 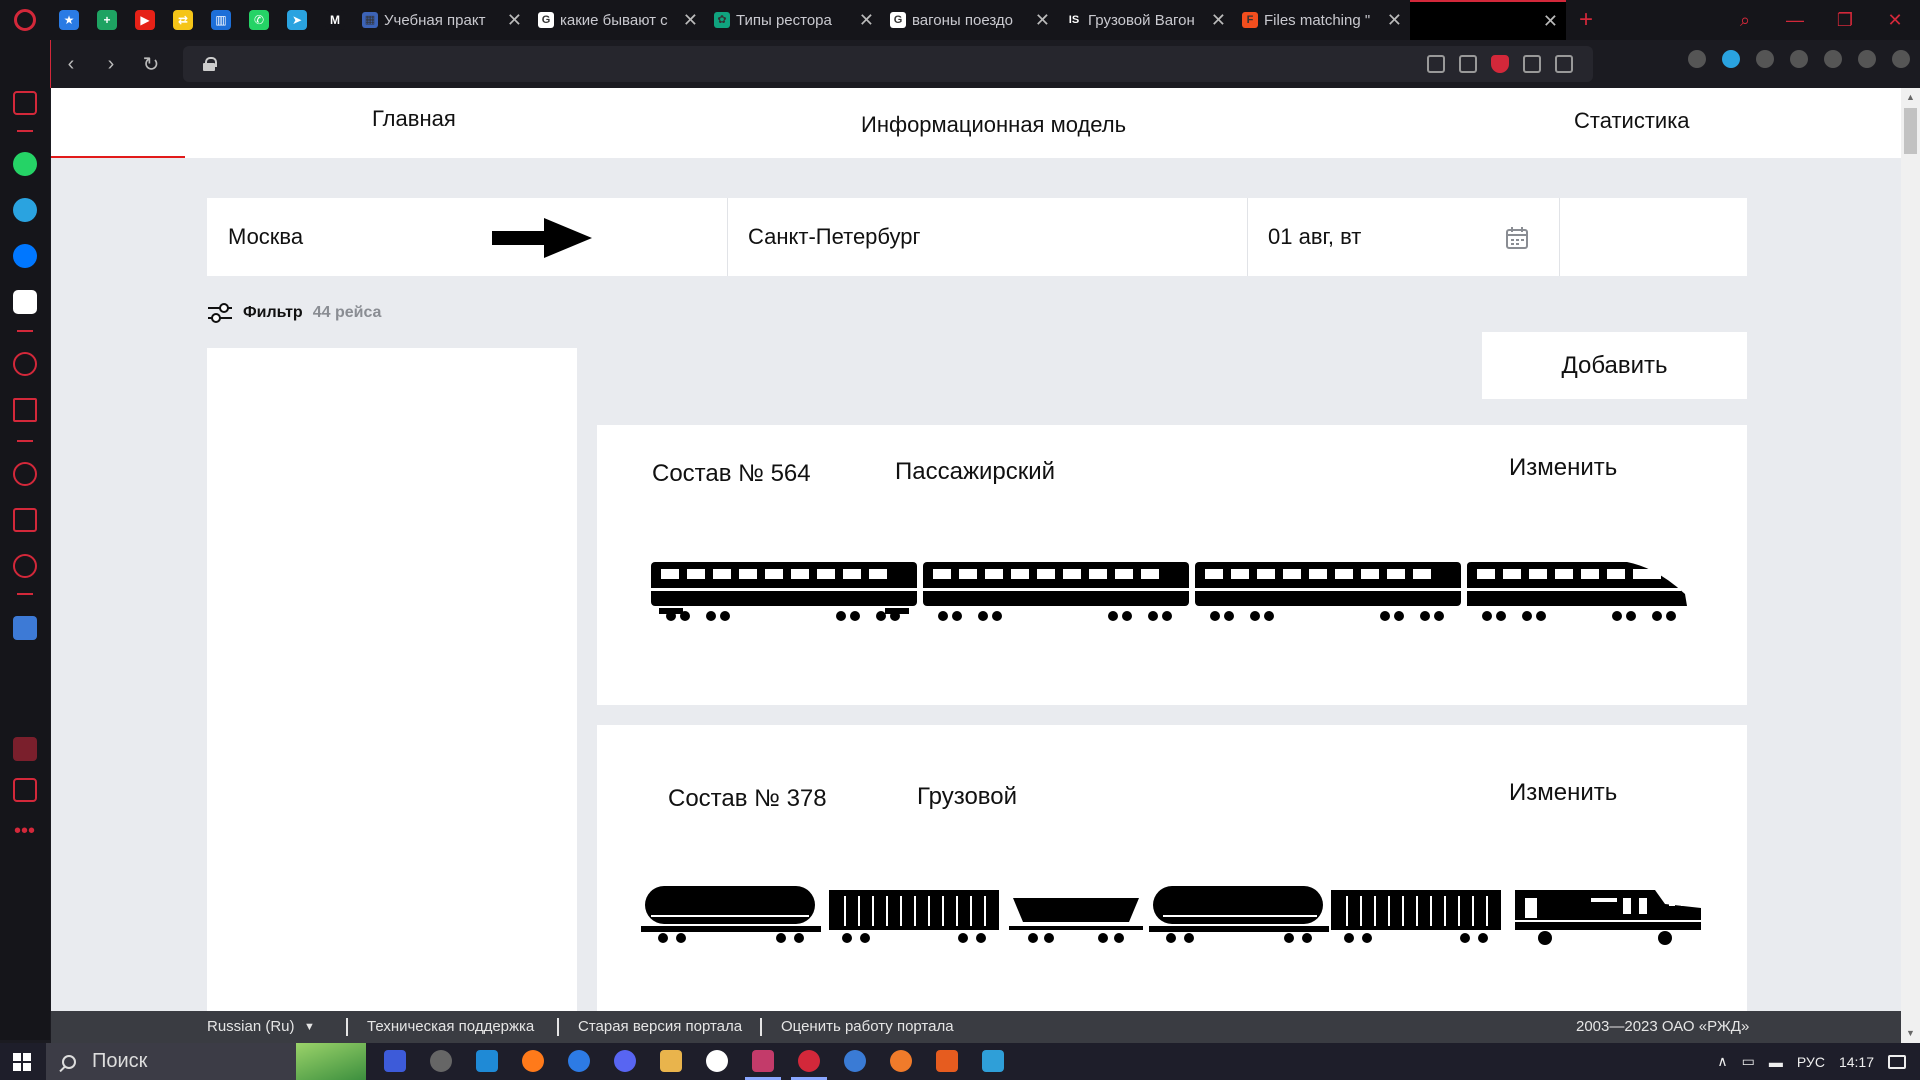 I want to click on pinned-tab: ⇄, so click(x=183, y=20).